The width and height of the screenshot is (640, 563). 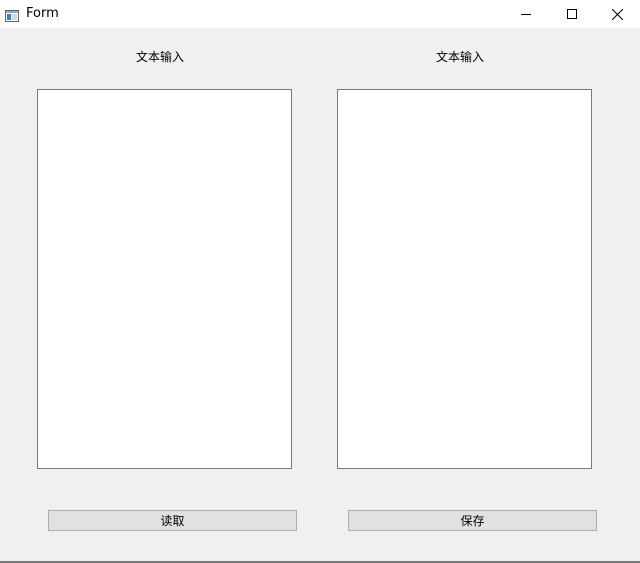 I want to click on close-button, so click(x=617, y=14).